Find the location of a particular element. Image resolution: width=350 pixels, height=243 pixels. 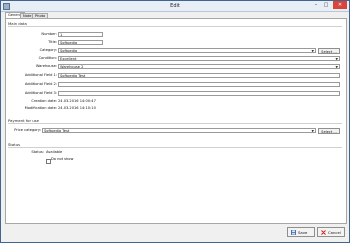

warehouse-label: Warehouse: is located at coordinates (46, 66).